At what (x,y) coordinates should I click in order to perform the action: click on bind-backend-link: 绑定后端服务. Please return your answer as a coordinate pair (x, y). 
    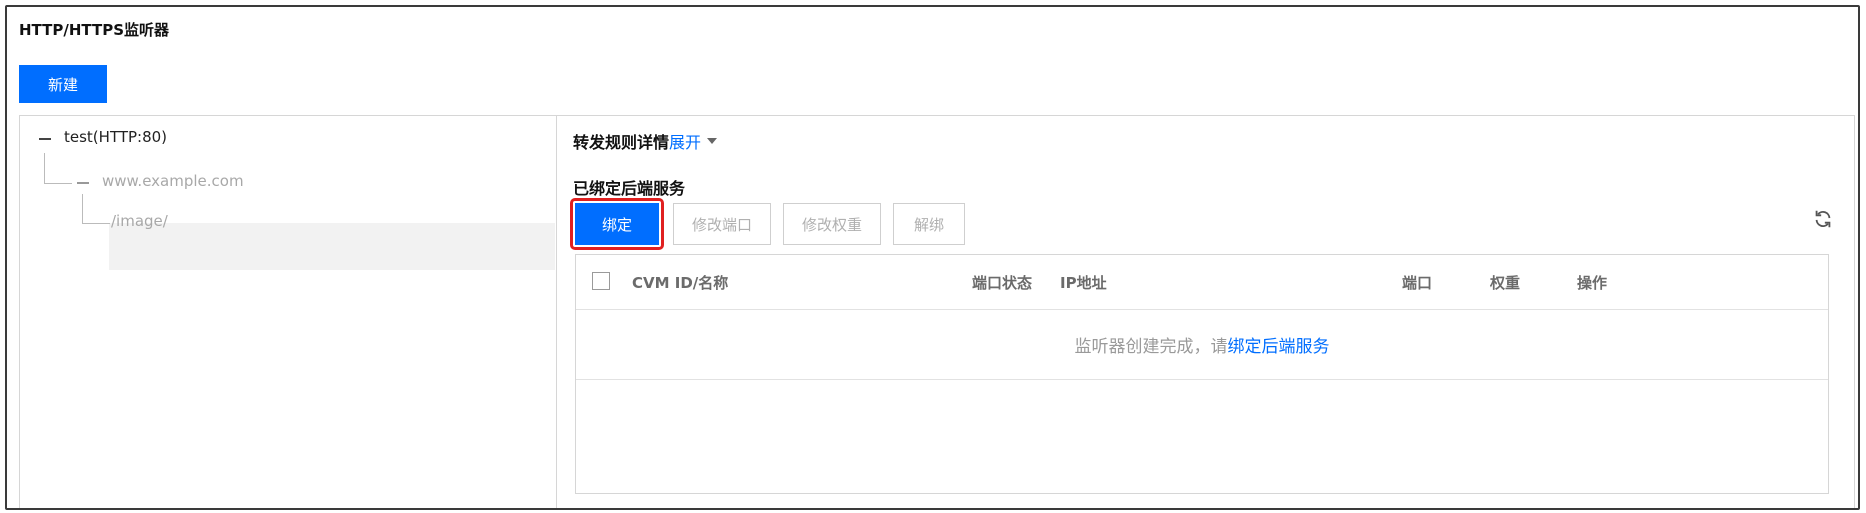
    Looking at the image, I should click on (1279, 344).